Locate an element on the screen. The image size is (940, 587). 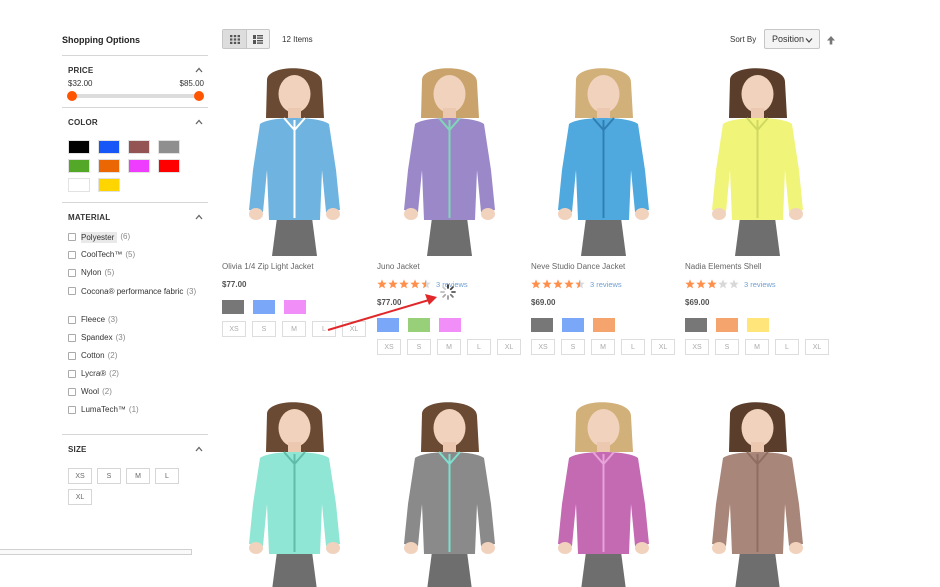
price-range-track is located at coordinates (135, 96).